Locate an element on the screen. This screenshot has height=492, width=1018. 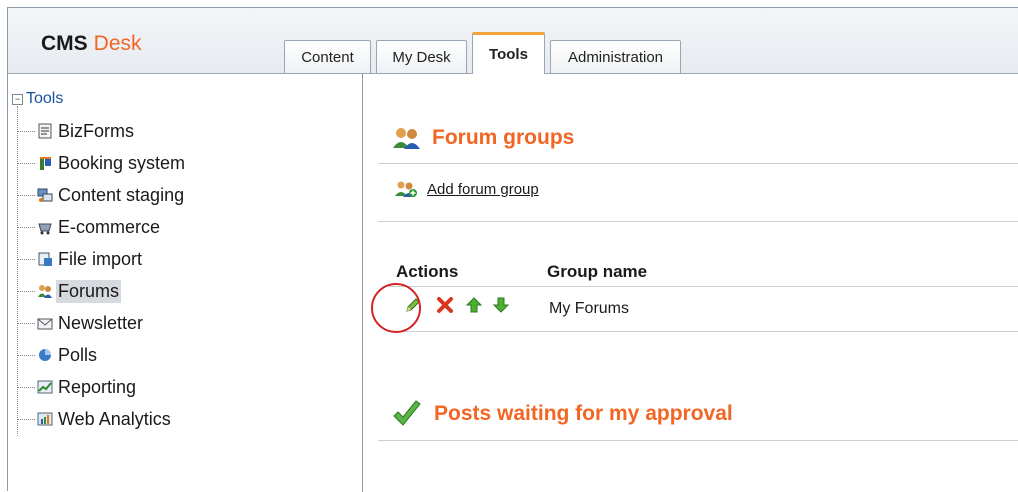
add-forum-group-link: Add forum group is located at coordinates (467, 189).